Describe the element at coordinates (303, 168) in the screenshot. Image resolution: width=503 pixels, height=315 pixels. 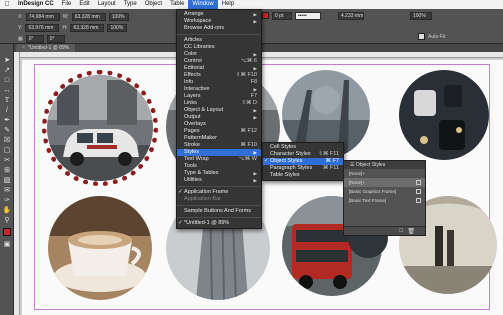
I see `menu-item-paragraph-styles: Paragraph Styles ⌘ F11` at that location.